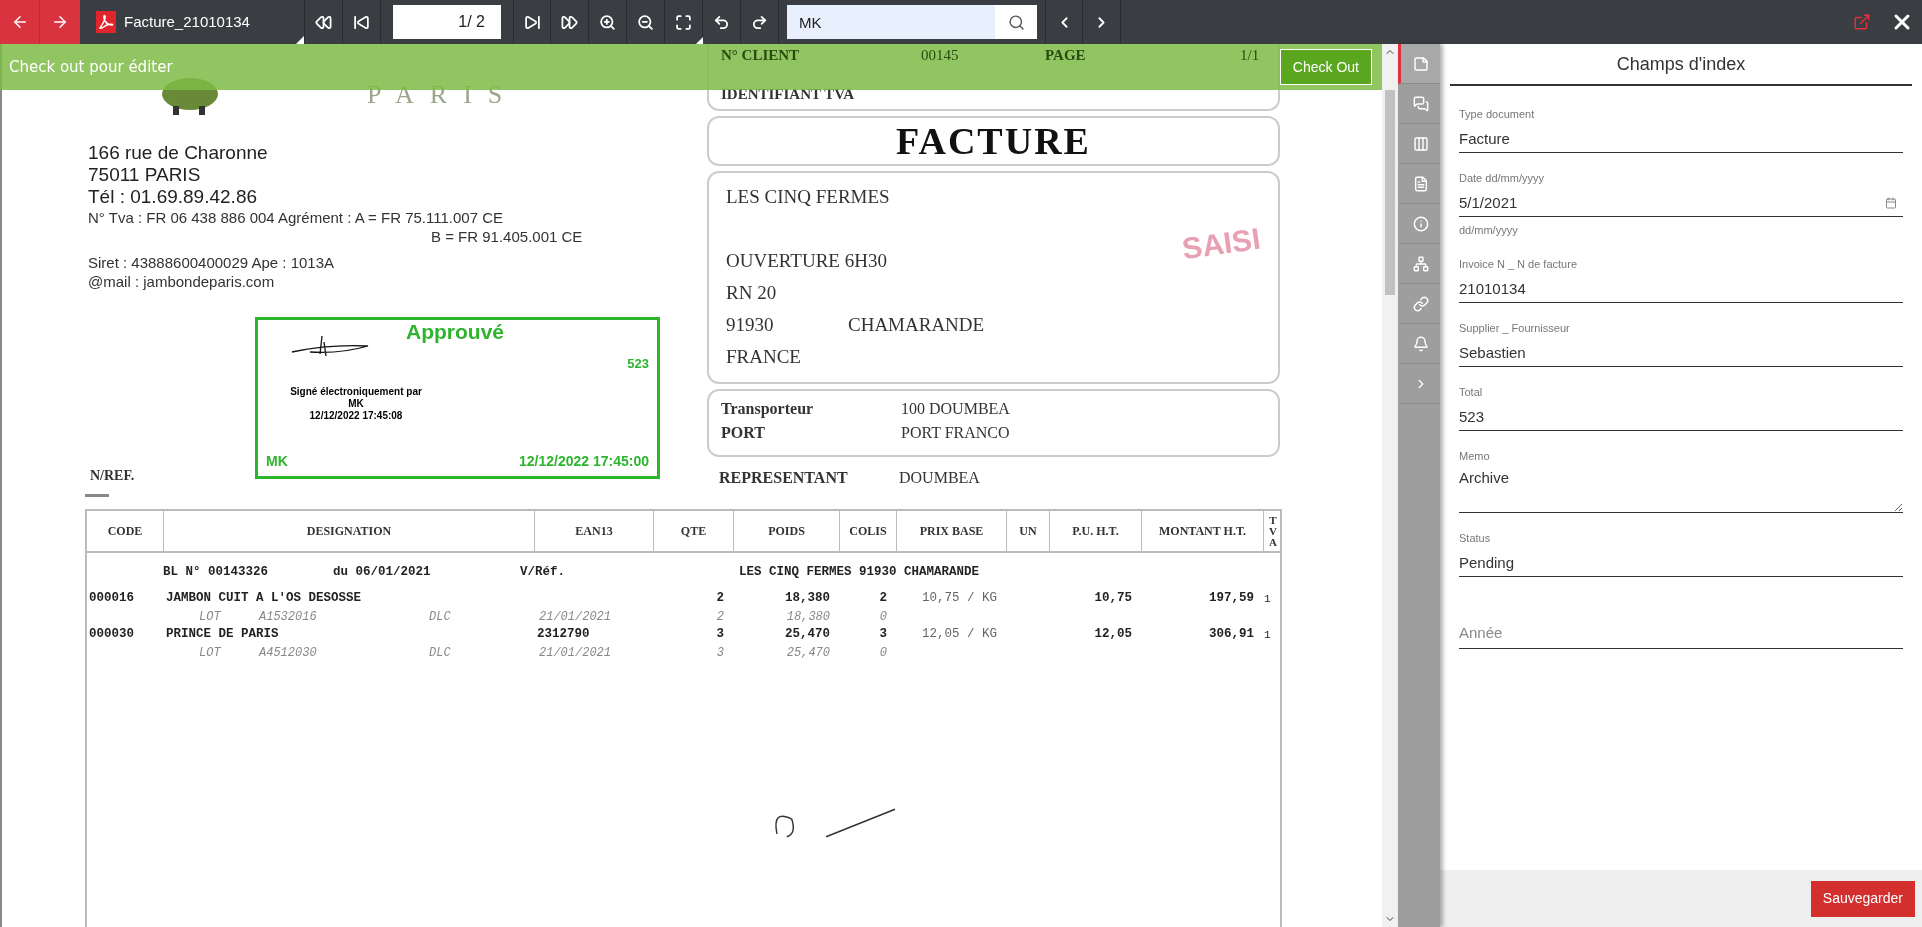  What do you see at coordinates (356, 415) in the screenshot?
I see `signature-time: 12/12/2022 17:45:08` at bounding box center [356, 415].